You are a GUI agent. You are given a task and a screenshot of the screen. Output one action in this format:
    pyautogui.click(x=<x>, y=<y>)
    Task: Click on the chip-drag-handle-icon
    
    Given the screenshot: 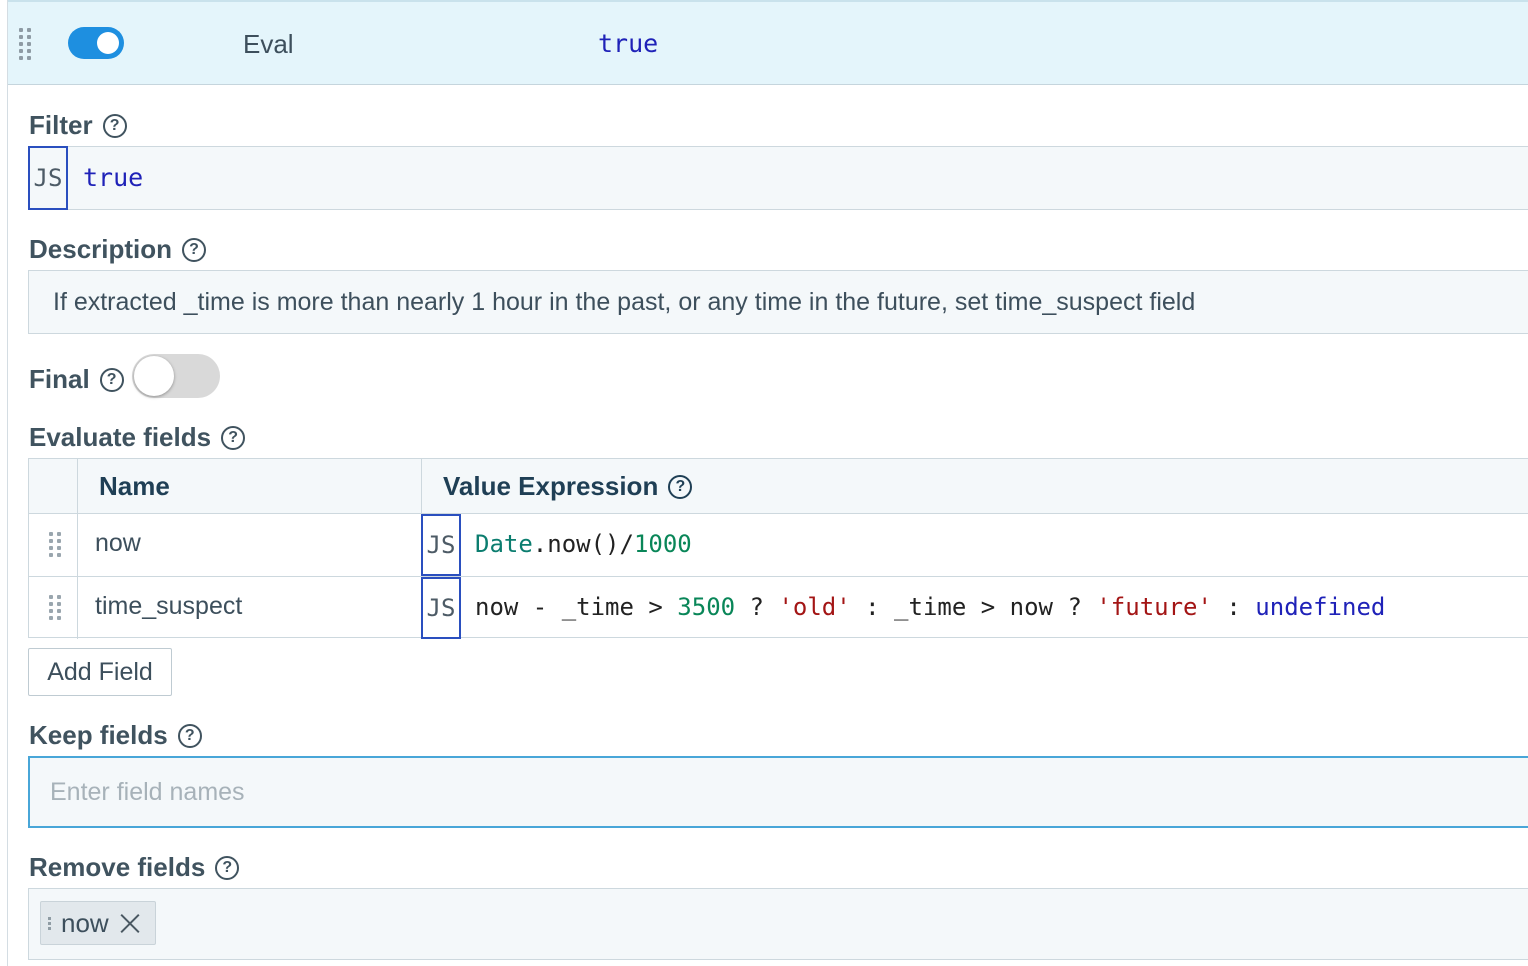 What is the action you would take?
    pyautogui.click(x=49, y=923)
    